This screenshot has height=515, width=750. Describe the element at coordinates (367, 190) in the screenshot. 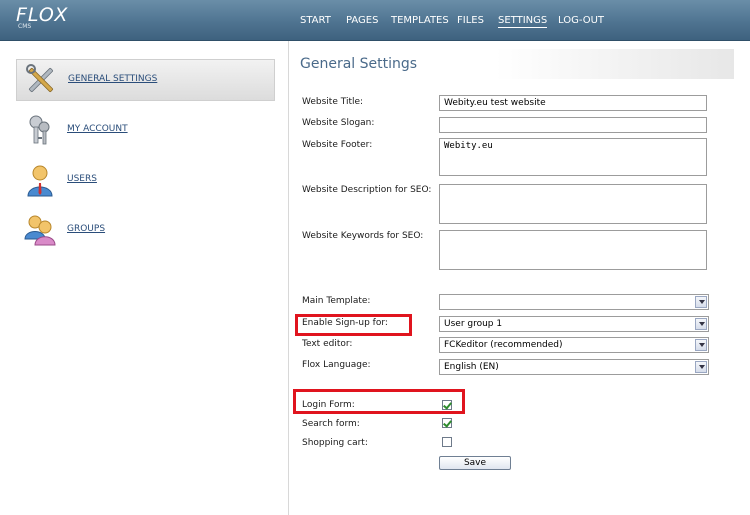

I see `seo-description-label: Website Description for SEO:` at that location.